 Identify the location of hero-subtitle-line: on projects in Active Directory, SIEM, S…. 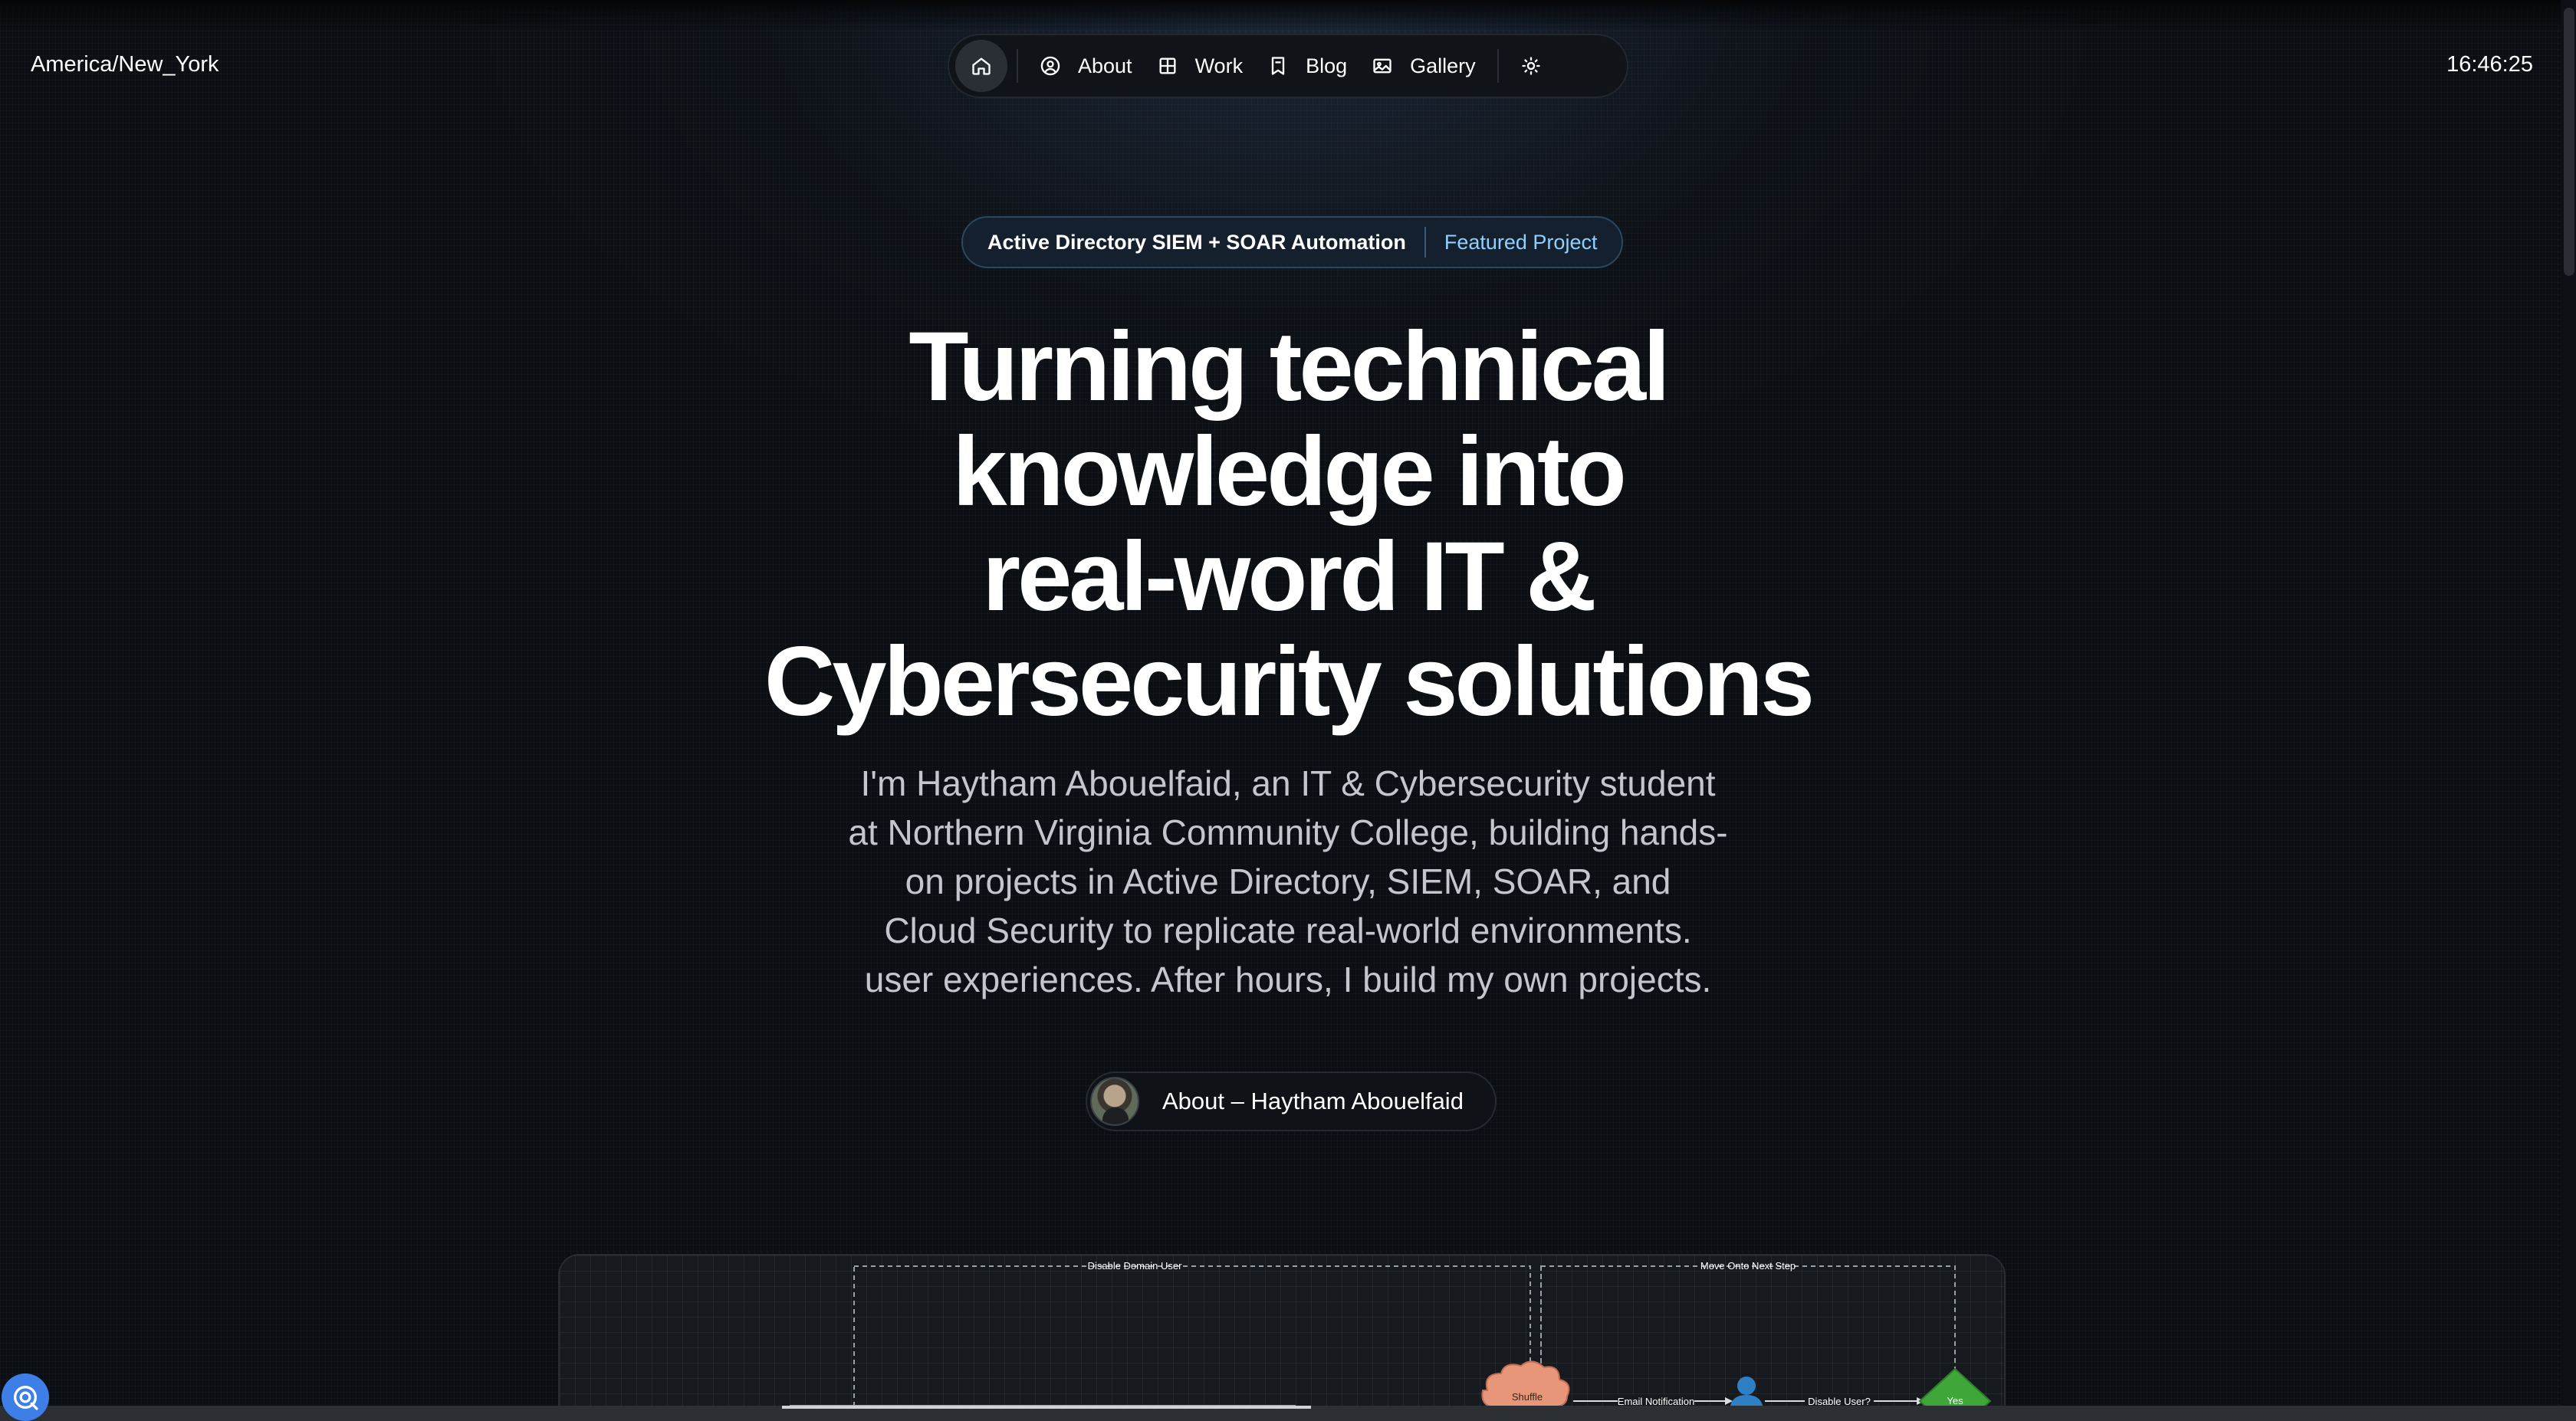
(1288, 881).